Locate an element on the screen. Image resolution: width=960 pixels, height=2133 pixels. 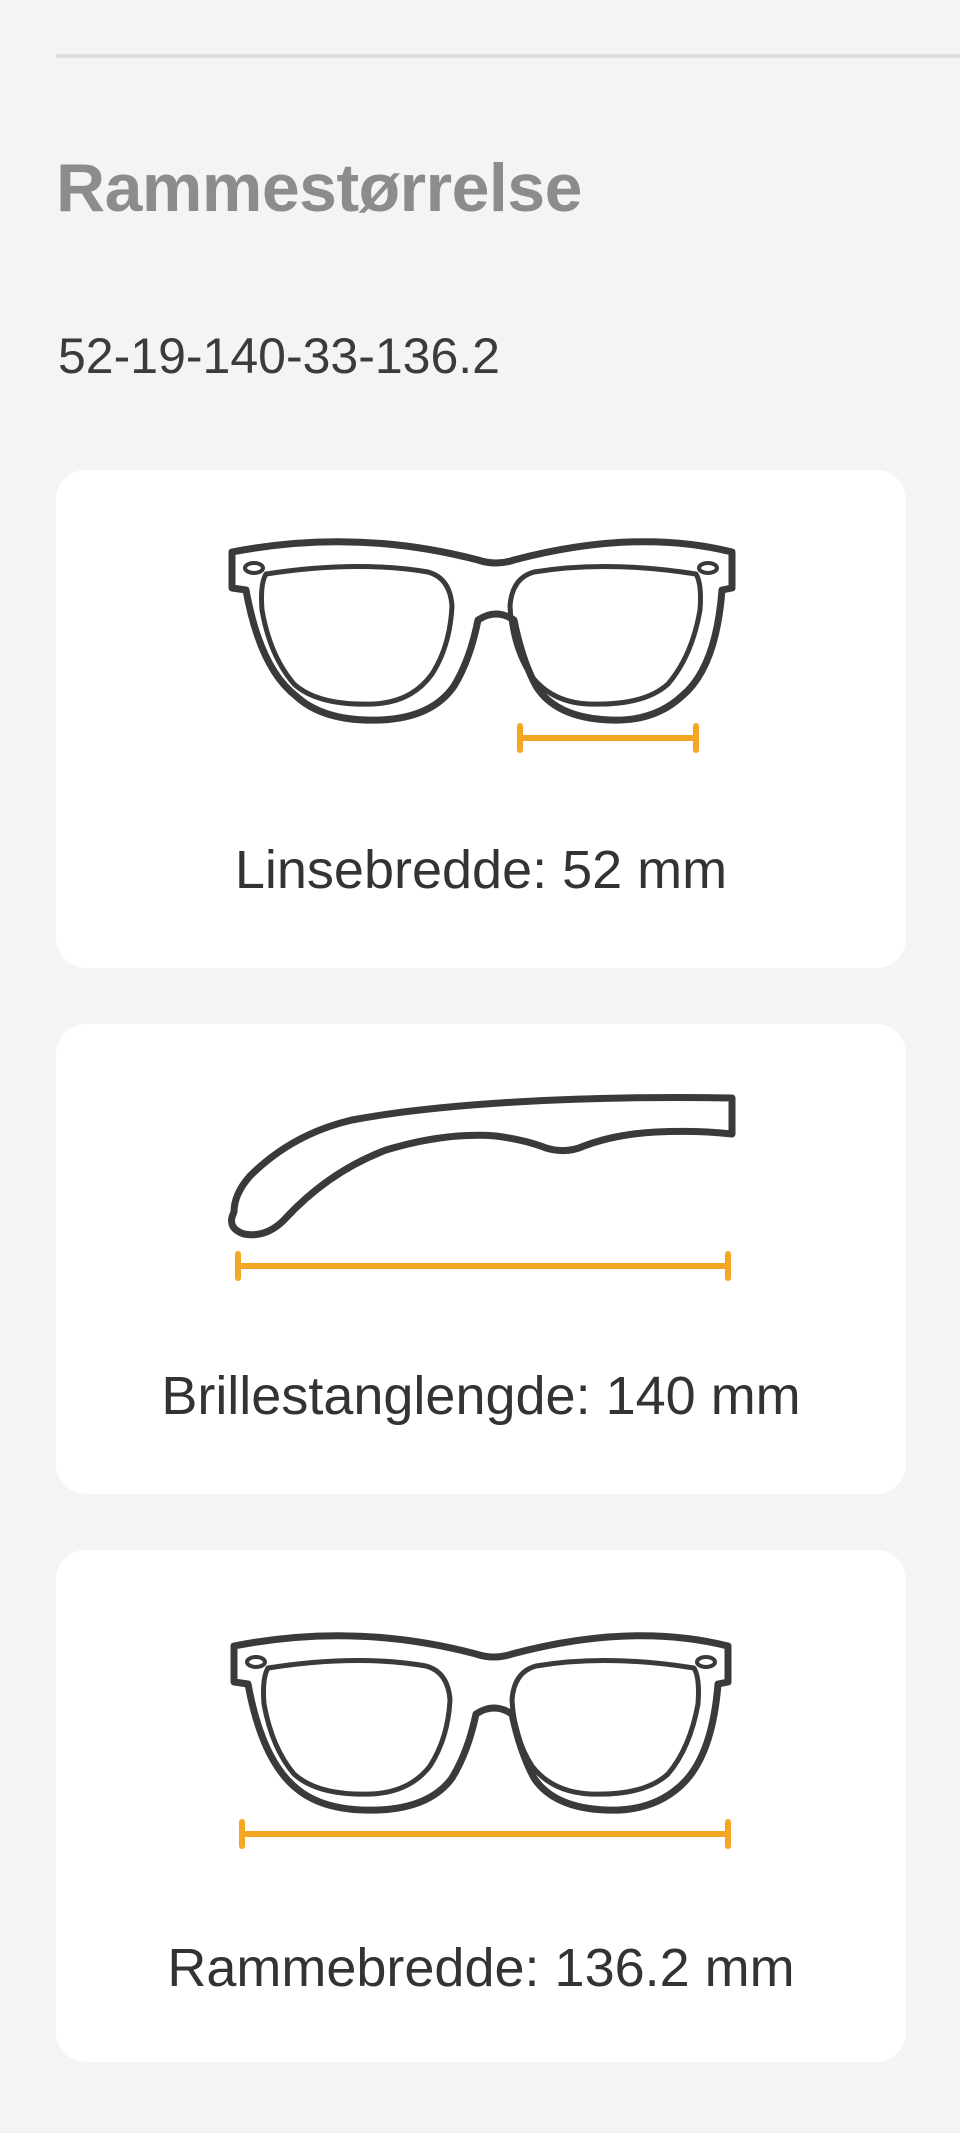
lens-width-label: Linsebredde: 52 mm is located at coordinates (481, 870).